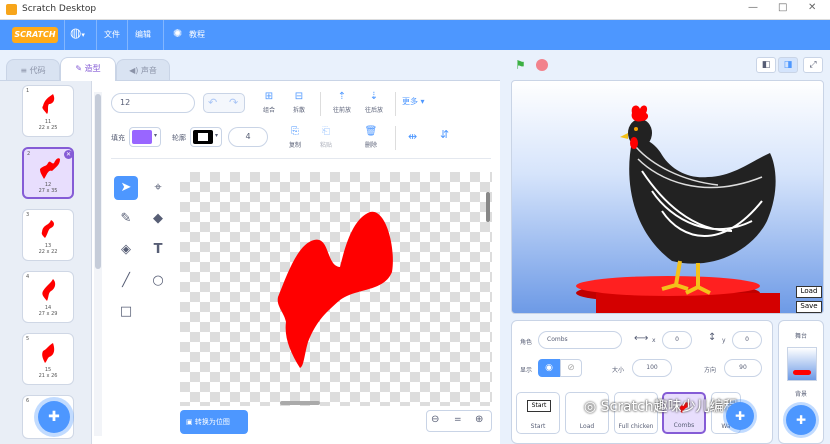 This screenshot has height=444, width=830. I want to click on add-costume-button: ✚, so click(54, 417).